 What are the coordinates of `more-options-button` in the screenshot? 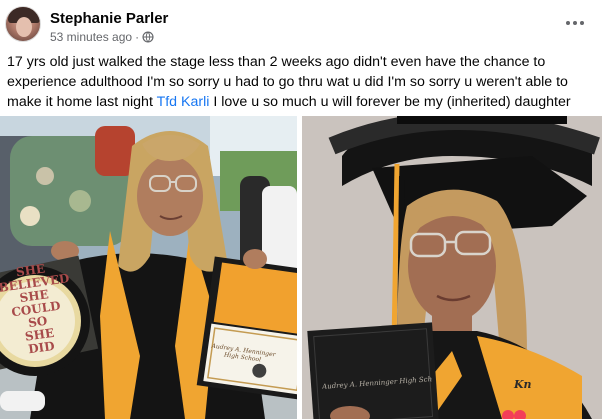 It's located at (575, 23).